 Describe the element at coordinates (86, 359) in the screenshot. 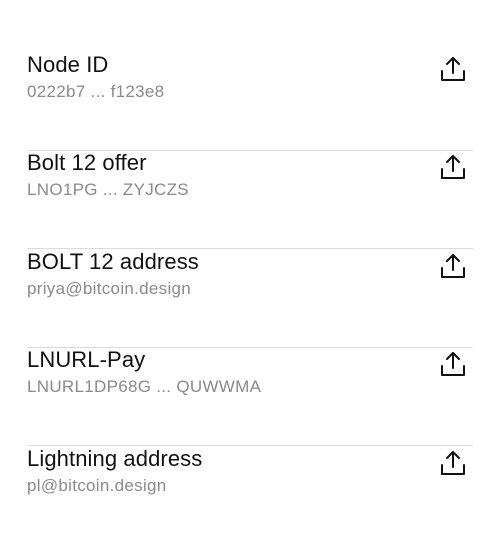

I see `item-title: LNURL-Pay` at that location.